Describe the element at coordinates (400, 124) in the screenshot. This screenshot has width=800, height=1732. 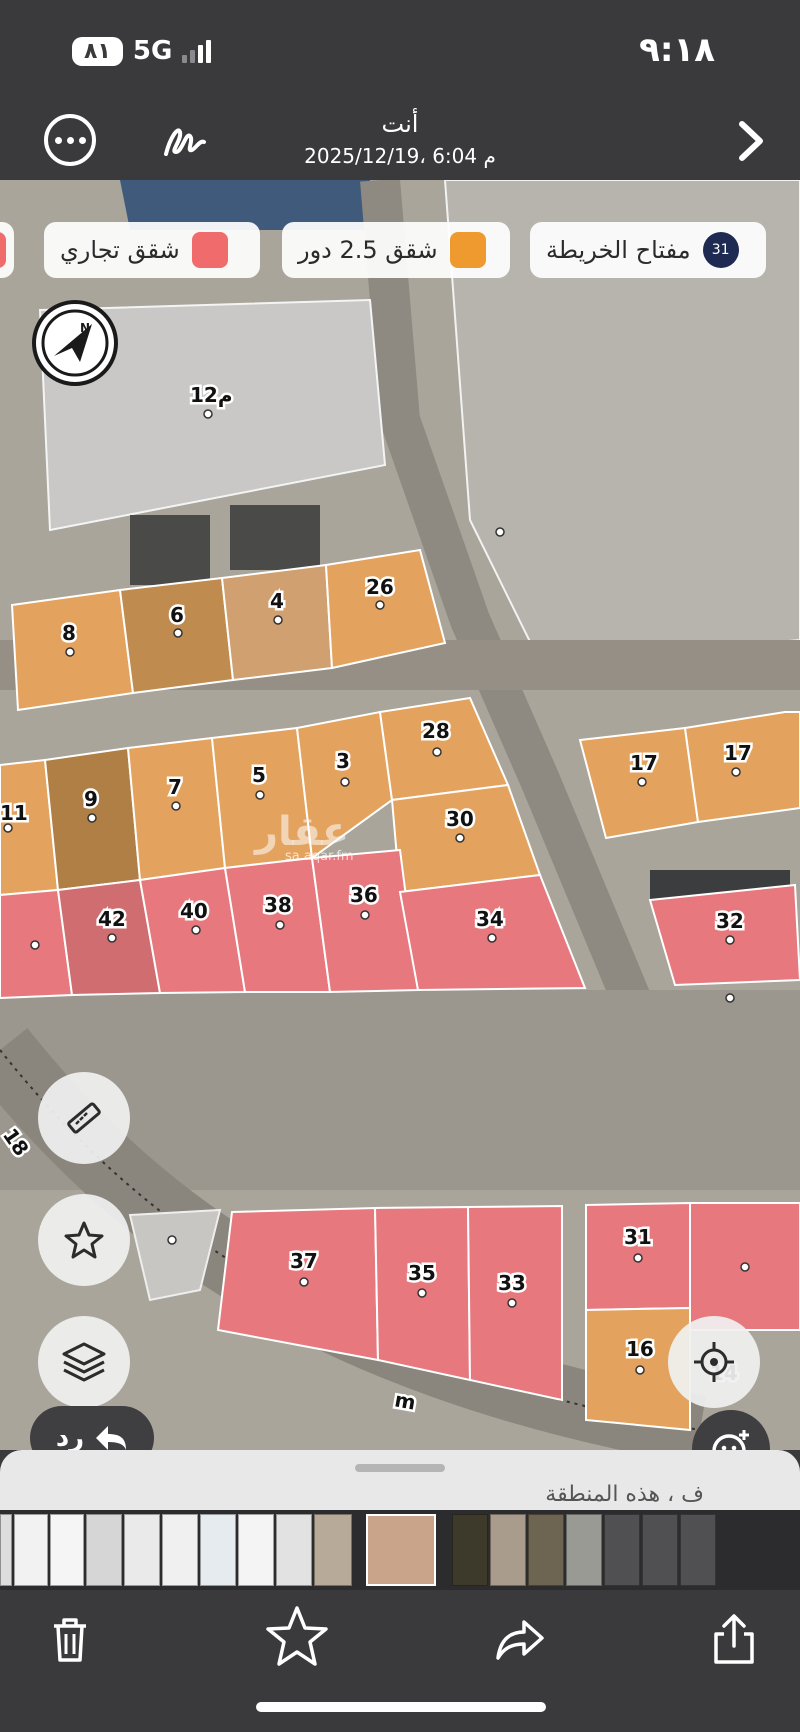
I see `header-title: أنت` at that location.